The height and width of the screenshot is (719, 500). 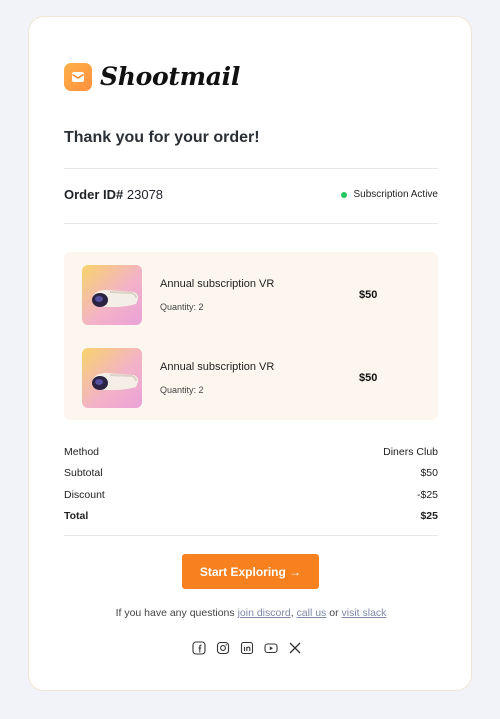 What do you see at coordinates (251, 495) in the screenshot?
I see `summary-row-discount: Discount -$25` at bounding box center [251, 495].